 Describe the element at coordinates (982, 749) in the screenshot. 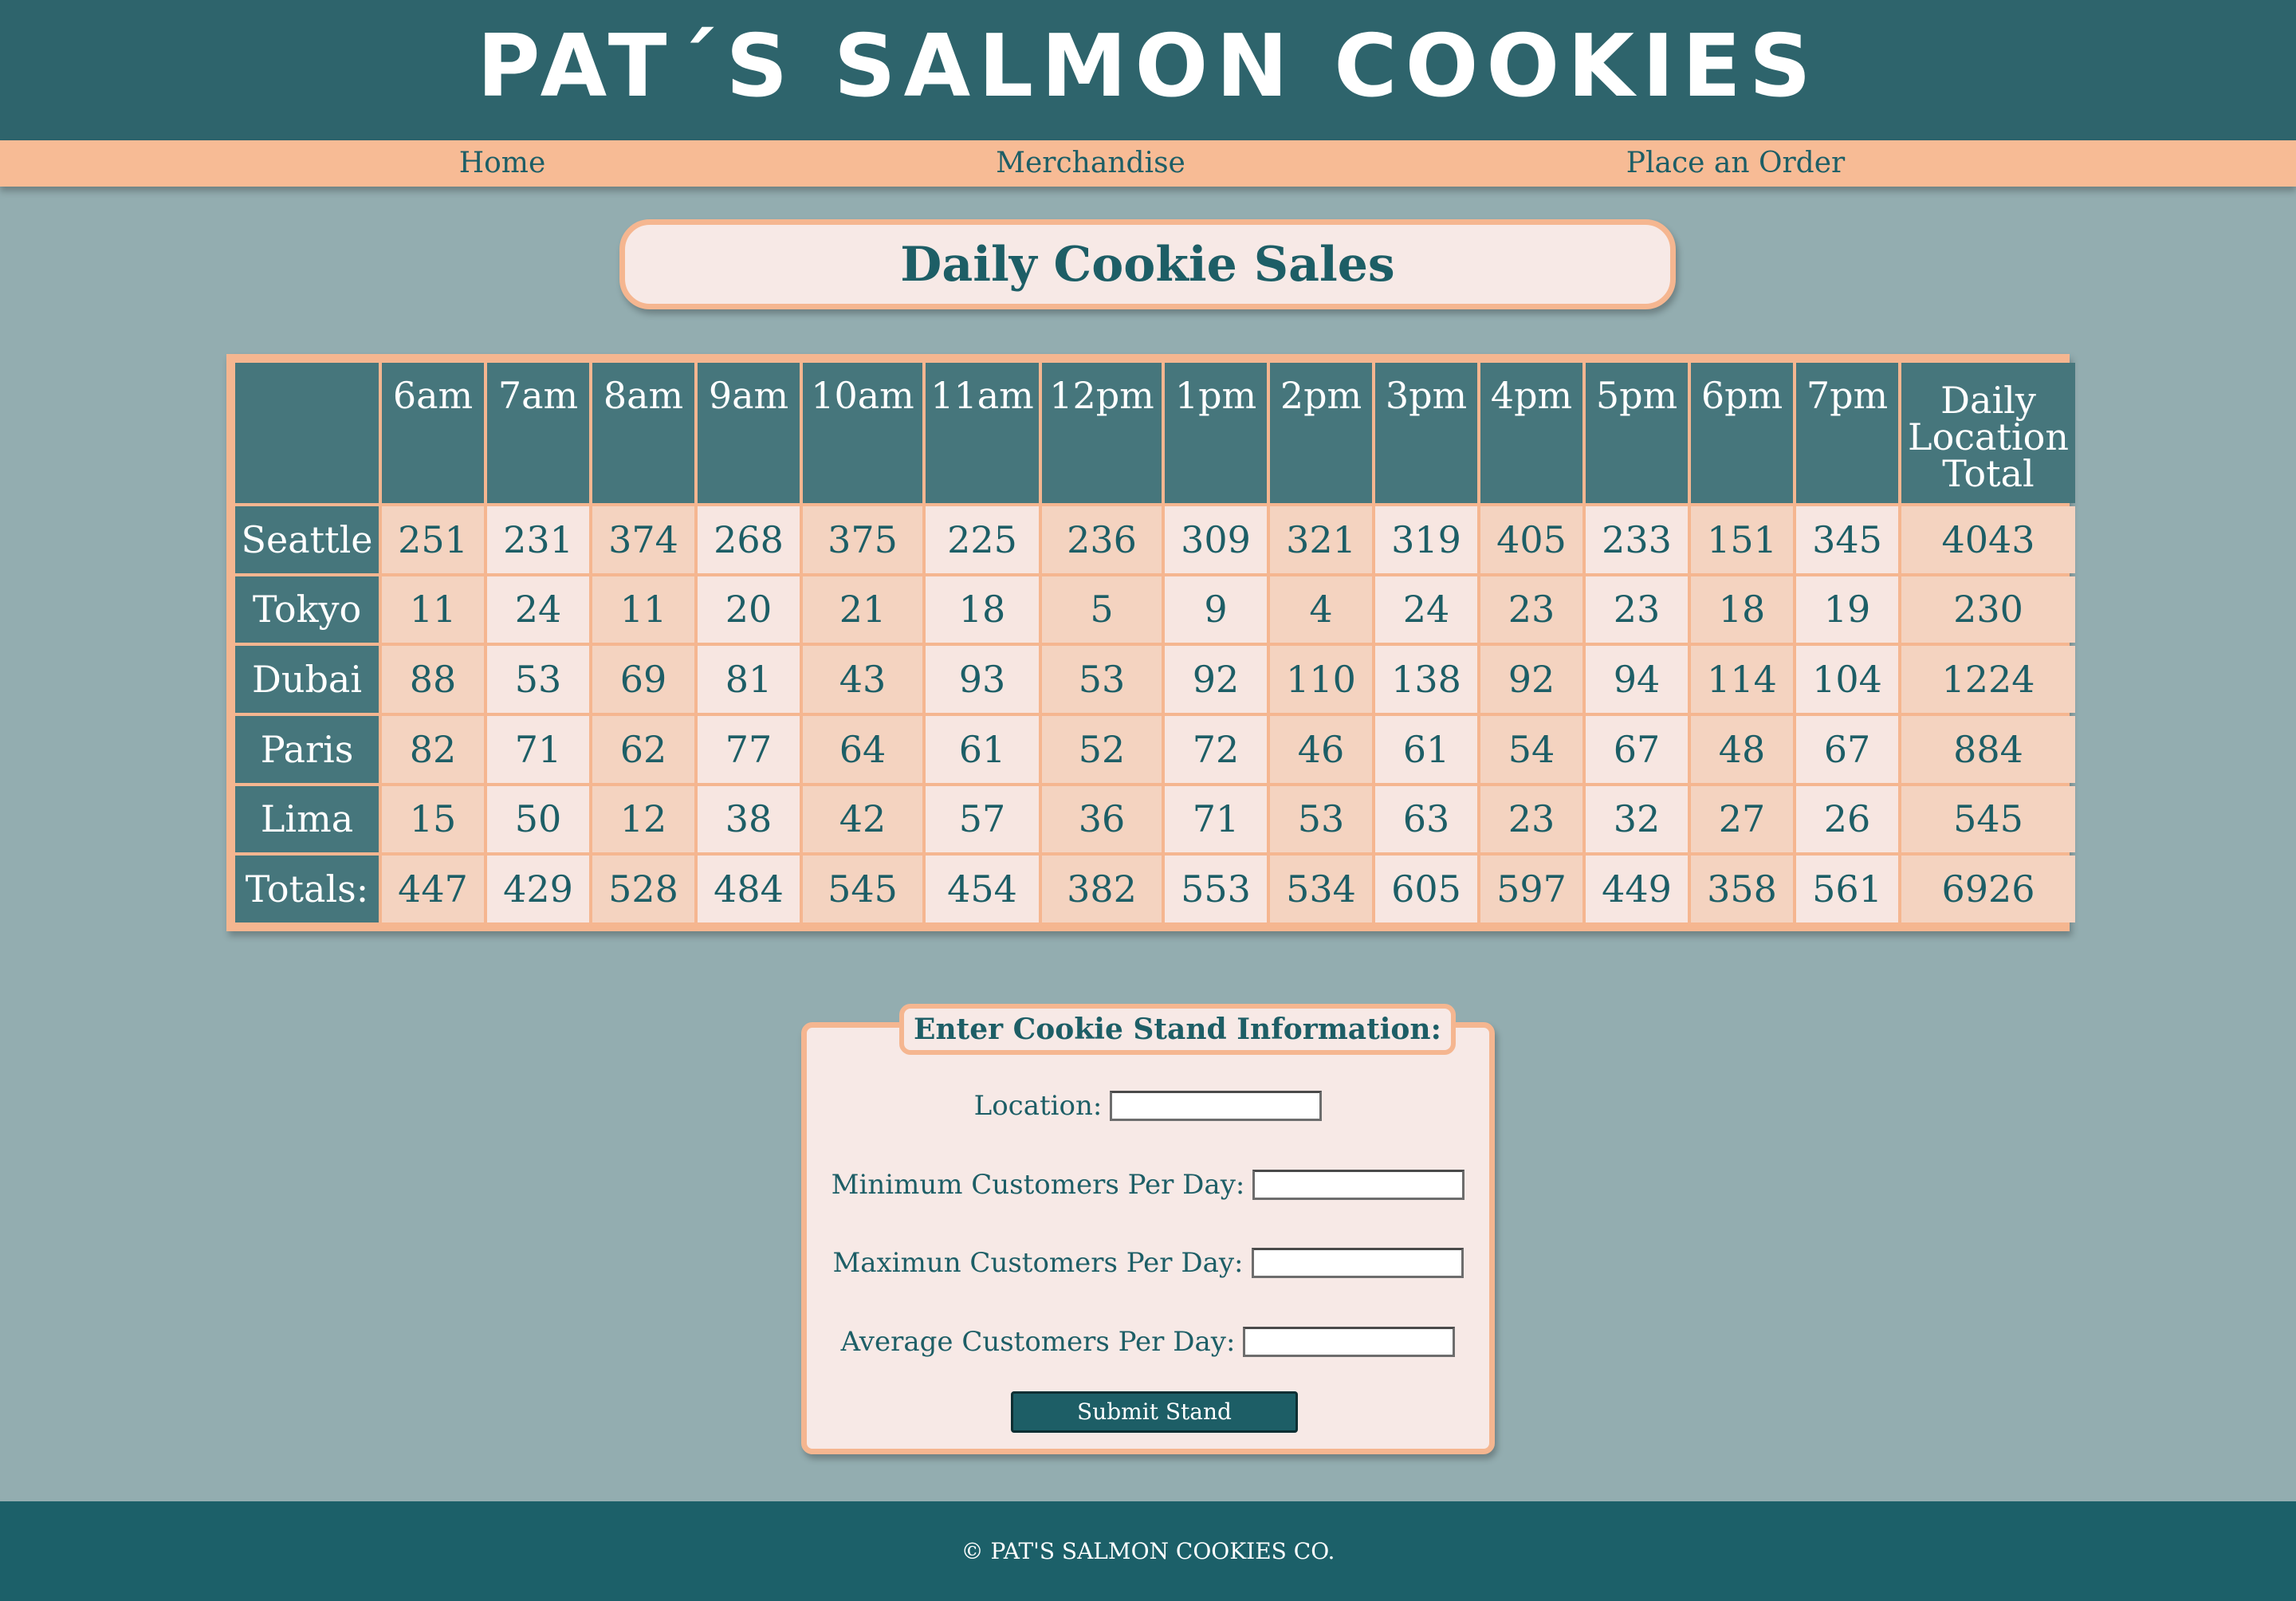

I see `table-cell: 61` at that location.